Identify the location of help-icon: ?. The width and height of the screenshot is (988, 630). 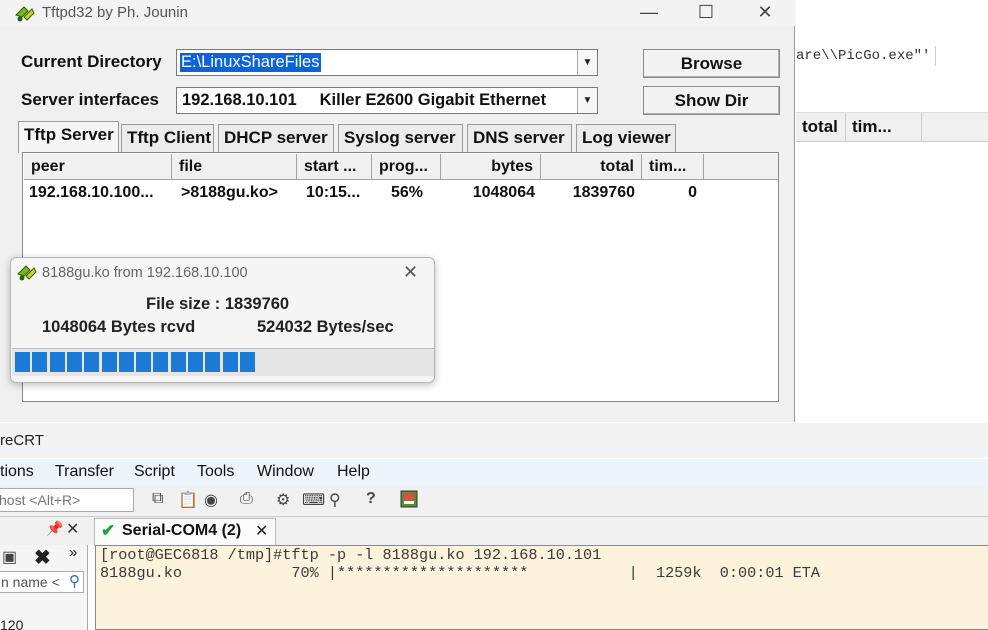
(371, 499).